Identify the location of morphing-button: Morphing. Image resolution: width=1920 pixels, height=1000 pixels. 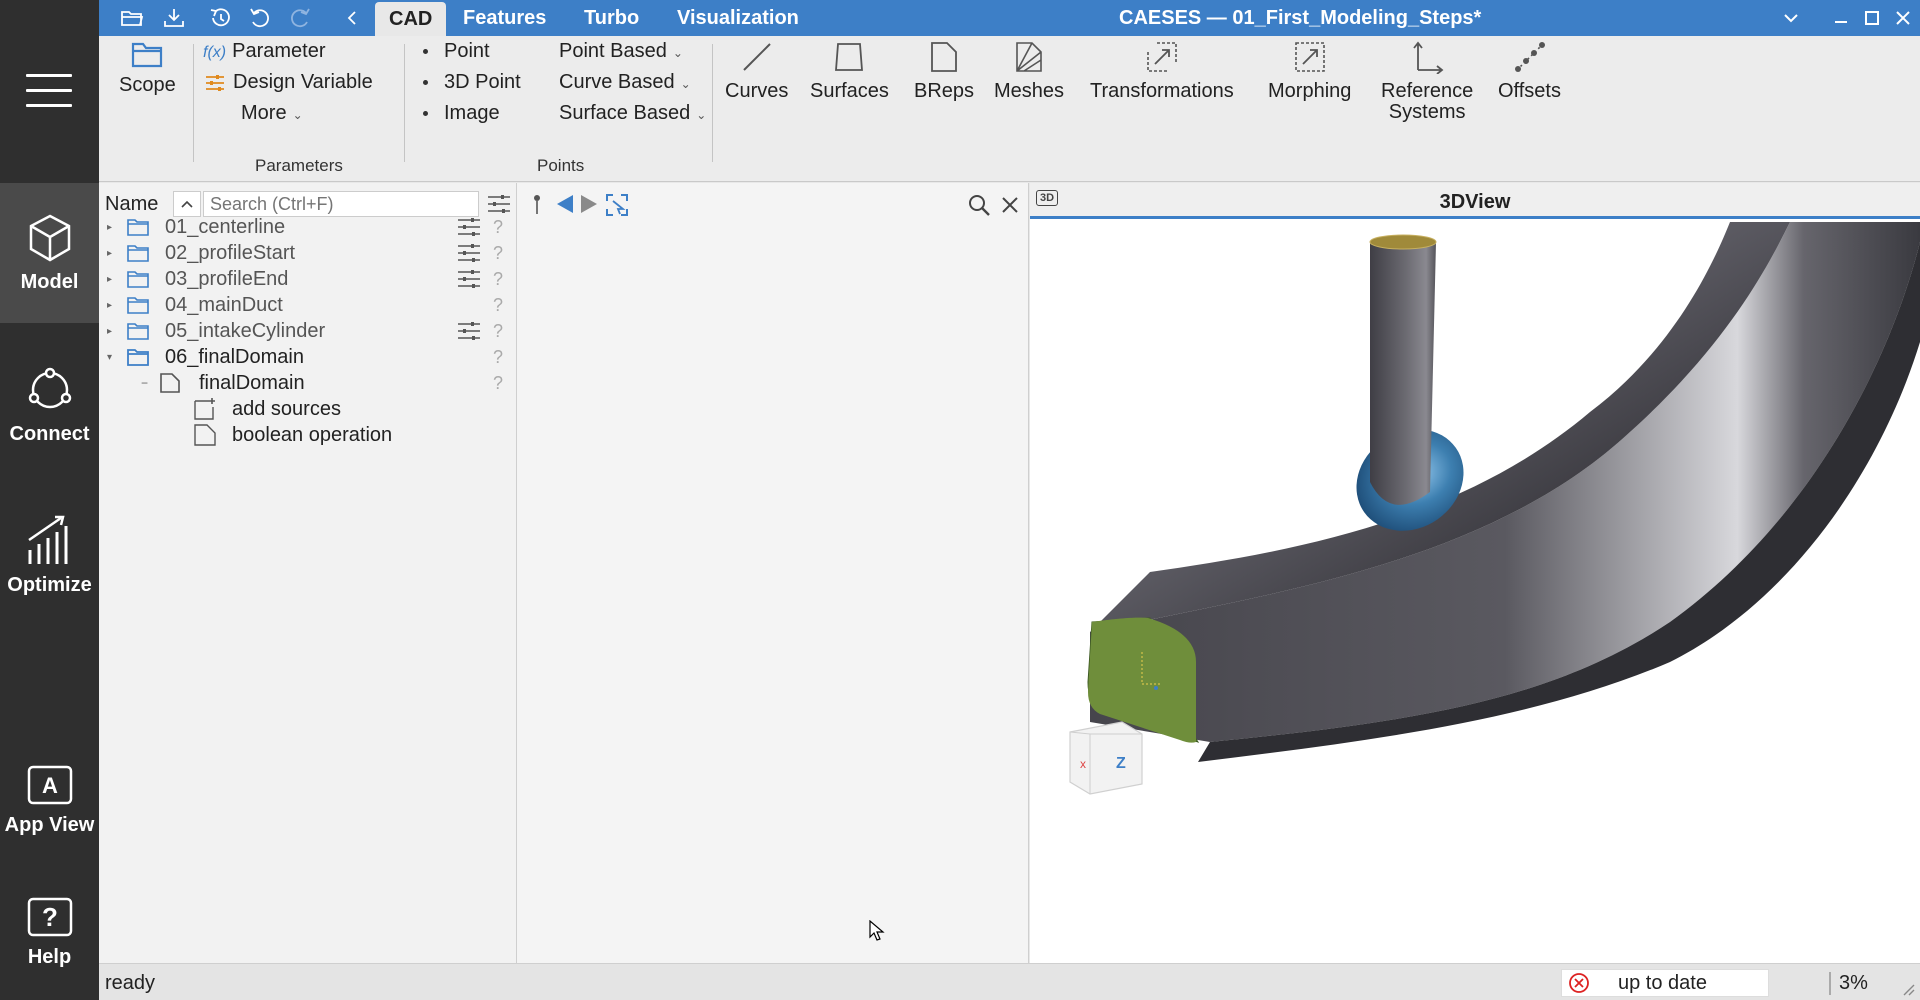
(1309, 71).